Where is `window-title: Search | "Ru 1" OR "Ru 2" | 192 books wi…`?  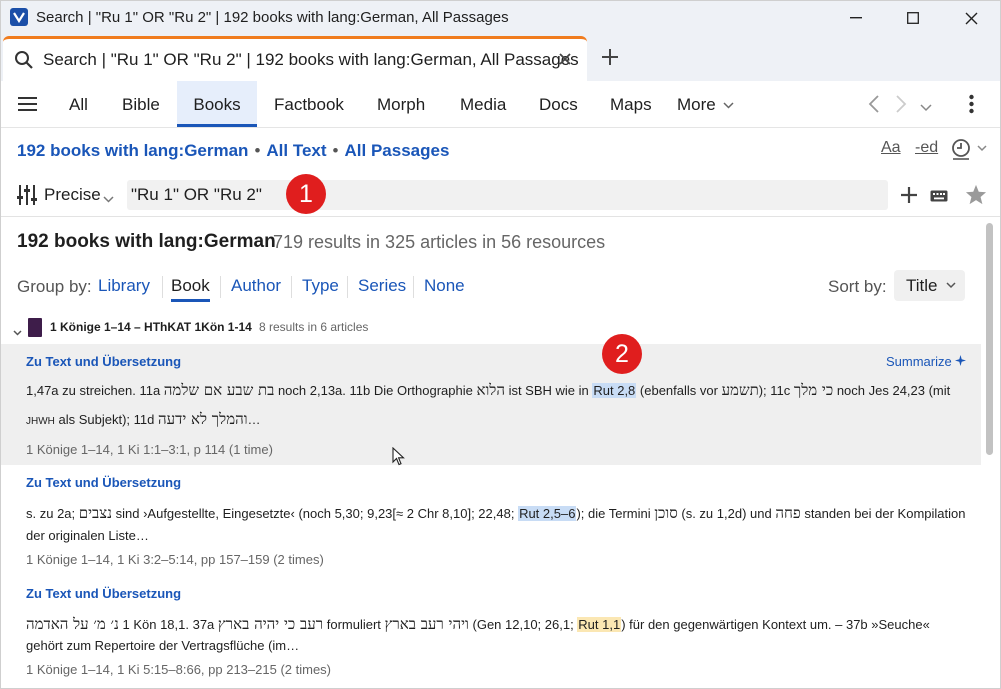 window-title: Search | "Ru 1" OR "Ru 2" | 192 books wi… is located at coordinates (272, 17).